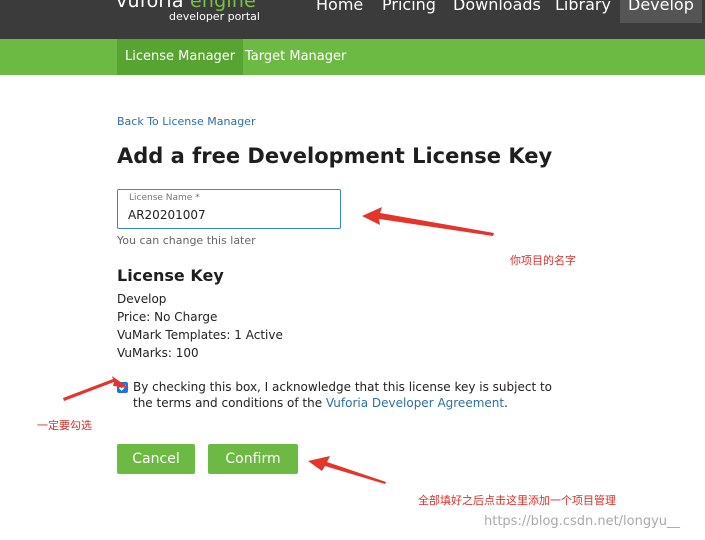 This screenshot has height=540, width=705. Describe the element at coordinates (517, 500) in the screenshot. I see `annotation-confirm-note: 全部填好之后点击这里添加一个项目管理` at that location.